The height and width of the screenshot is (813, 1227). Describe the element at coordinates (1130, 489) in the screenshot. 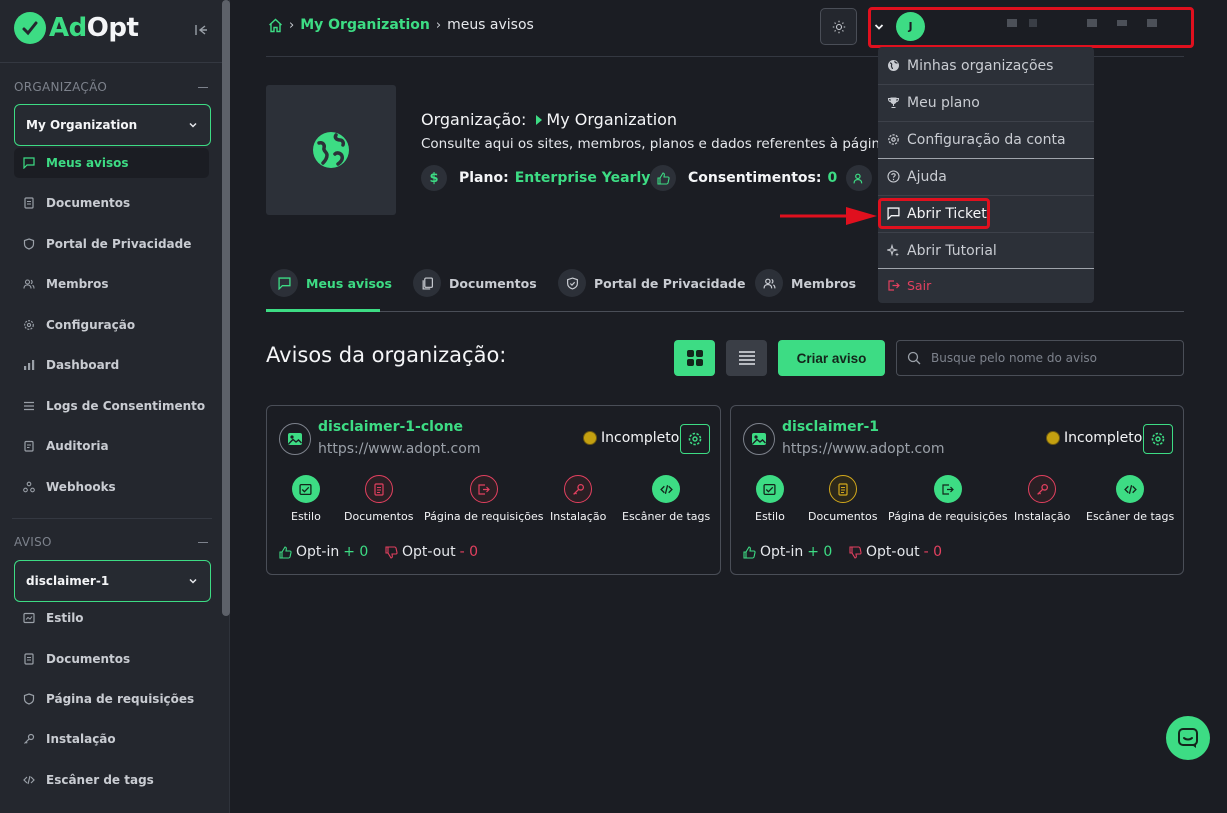

I see `code-icon` at that location.